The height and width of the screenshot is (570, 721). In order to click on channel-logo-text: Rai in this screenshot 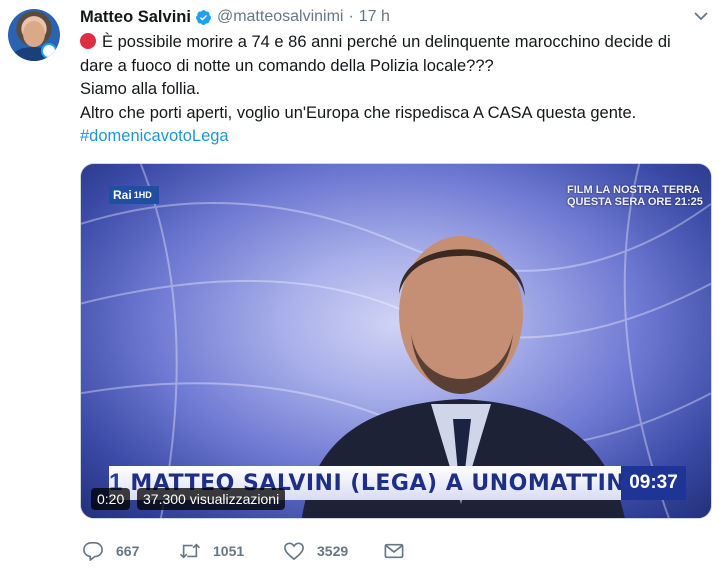, I will do `click(122, 195)`.